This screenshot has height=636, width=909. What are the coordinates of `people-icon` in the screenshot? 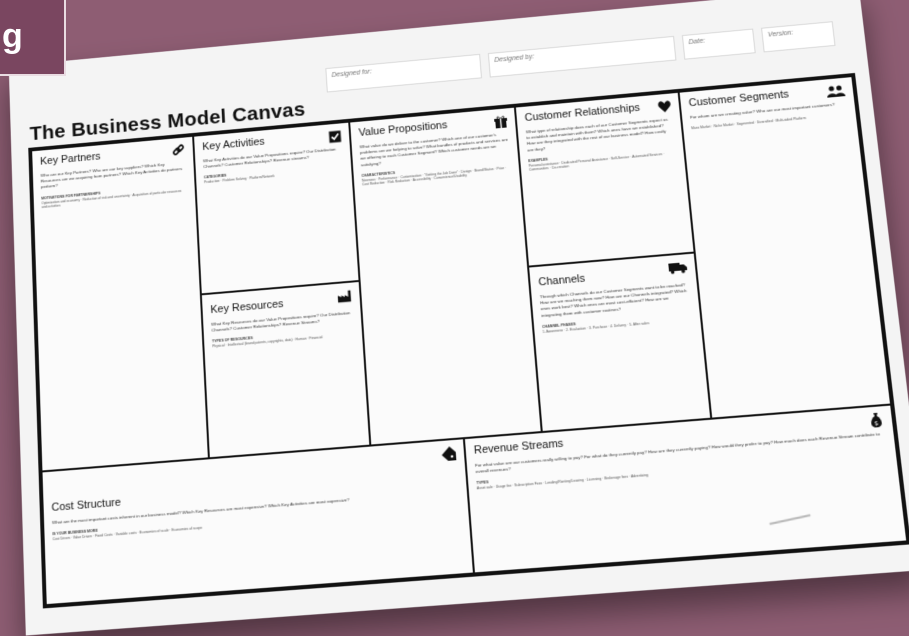 It's located at (836, 91).